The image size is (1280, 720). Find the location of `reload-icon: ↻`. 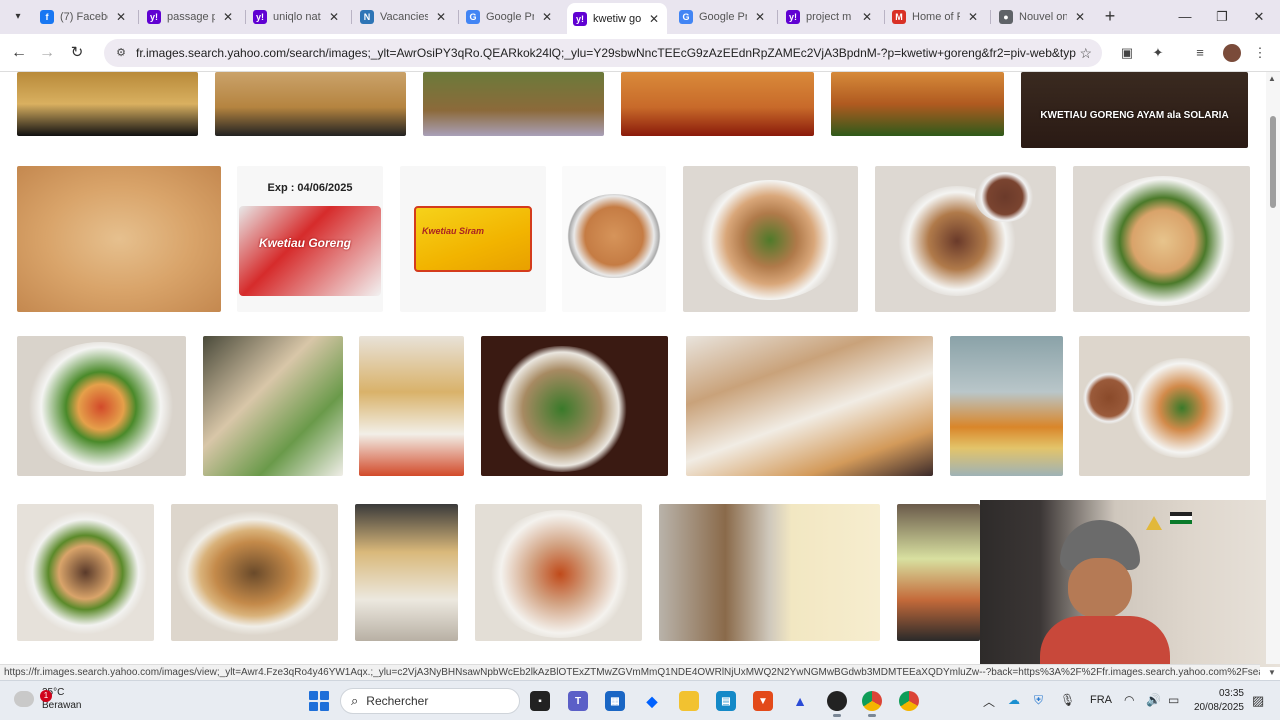

reload-icon: ↻ is located at coordinates (77, 53).